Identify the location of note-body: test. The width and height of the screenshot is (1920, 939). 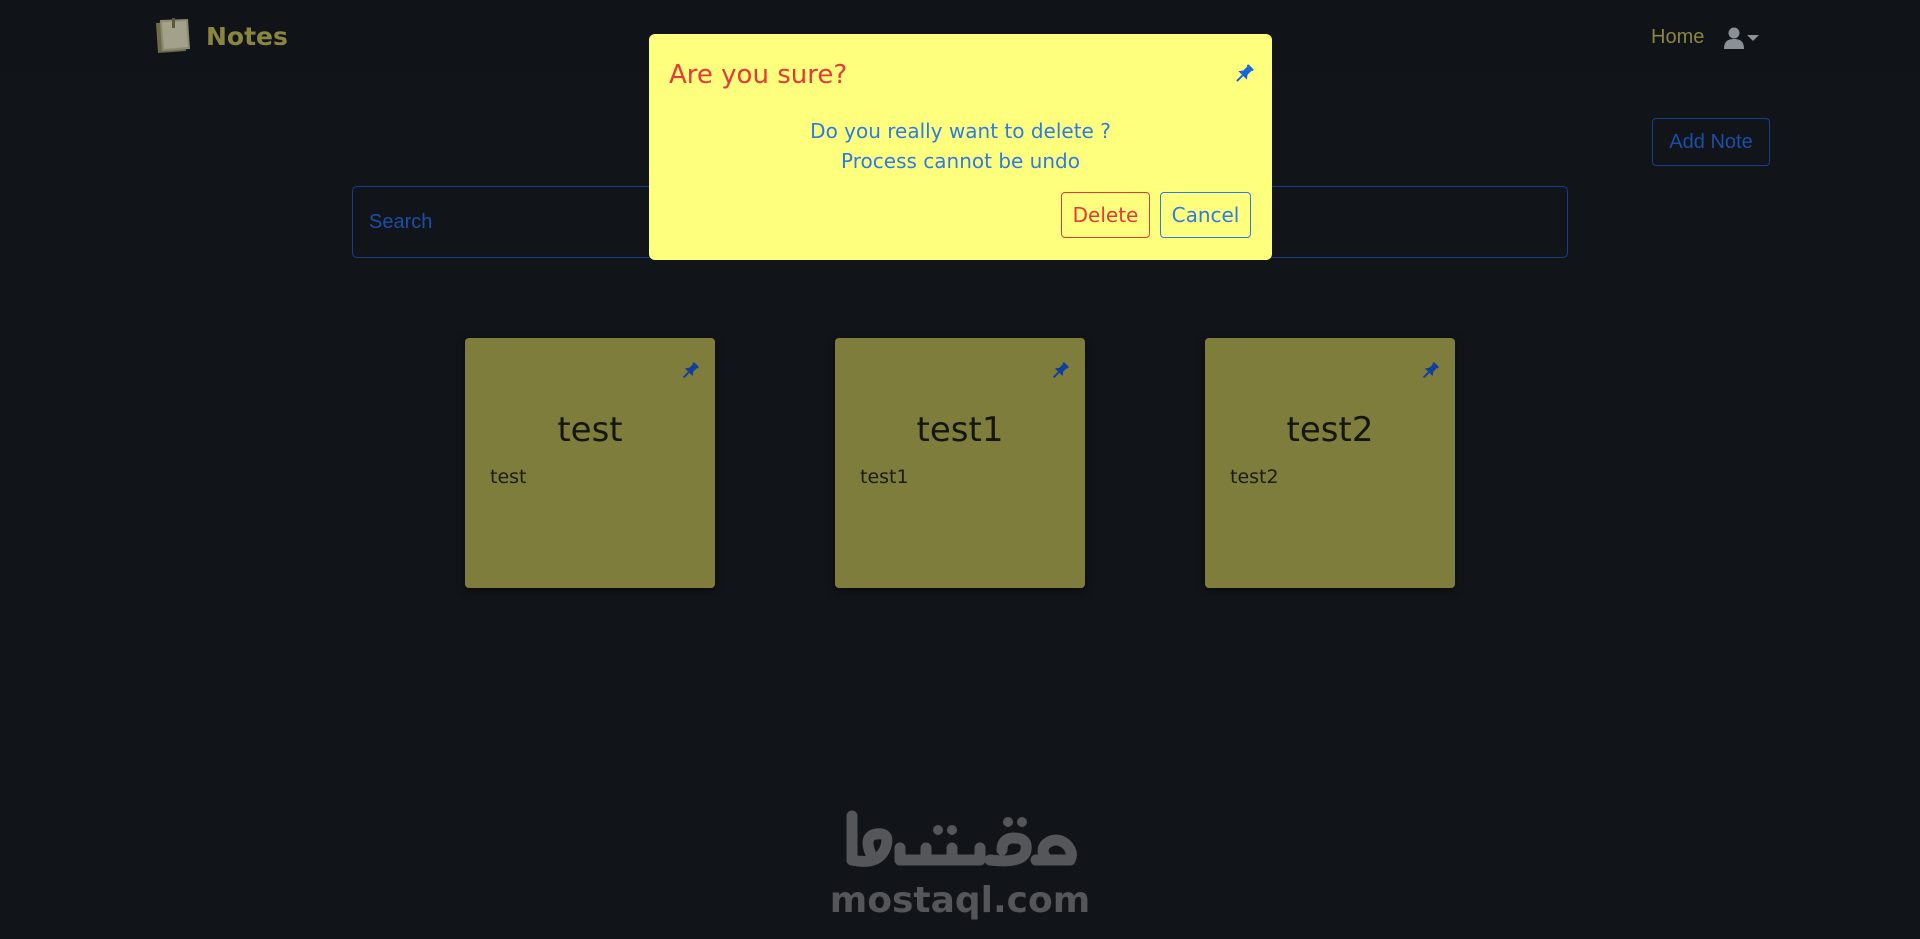
(508, 477).